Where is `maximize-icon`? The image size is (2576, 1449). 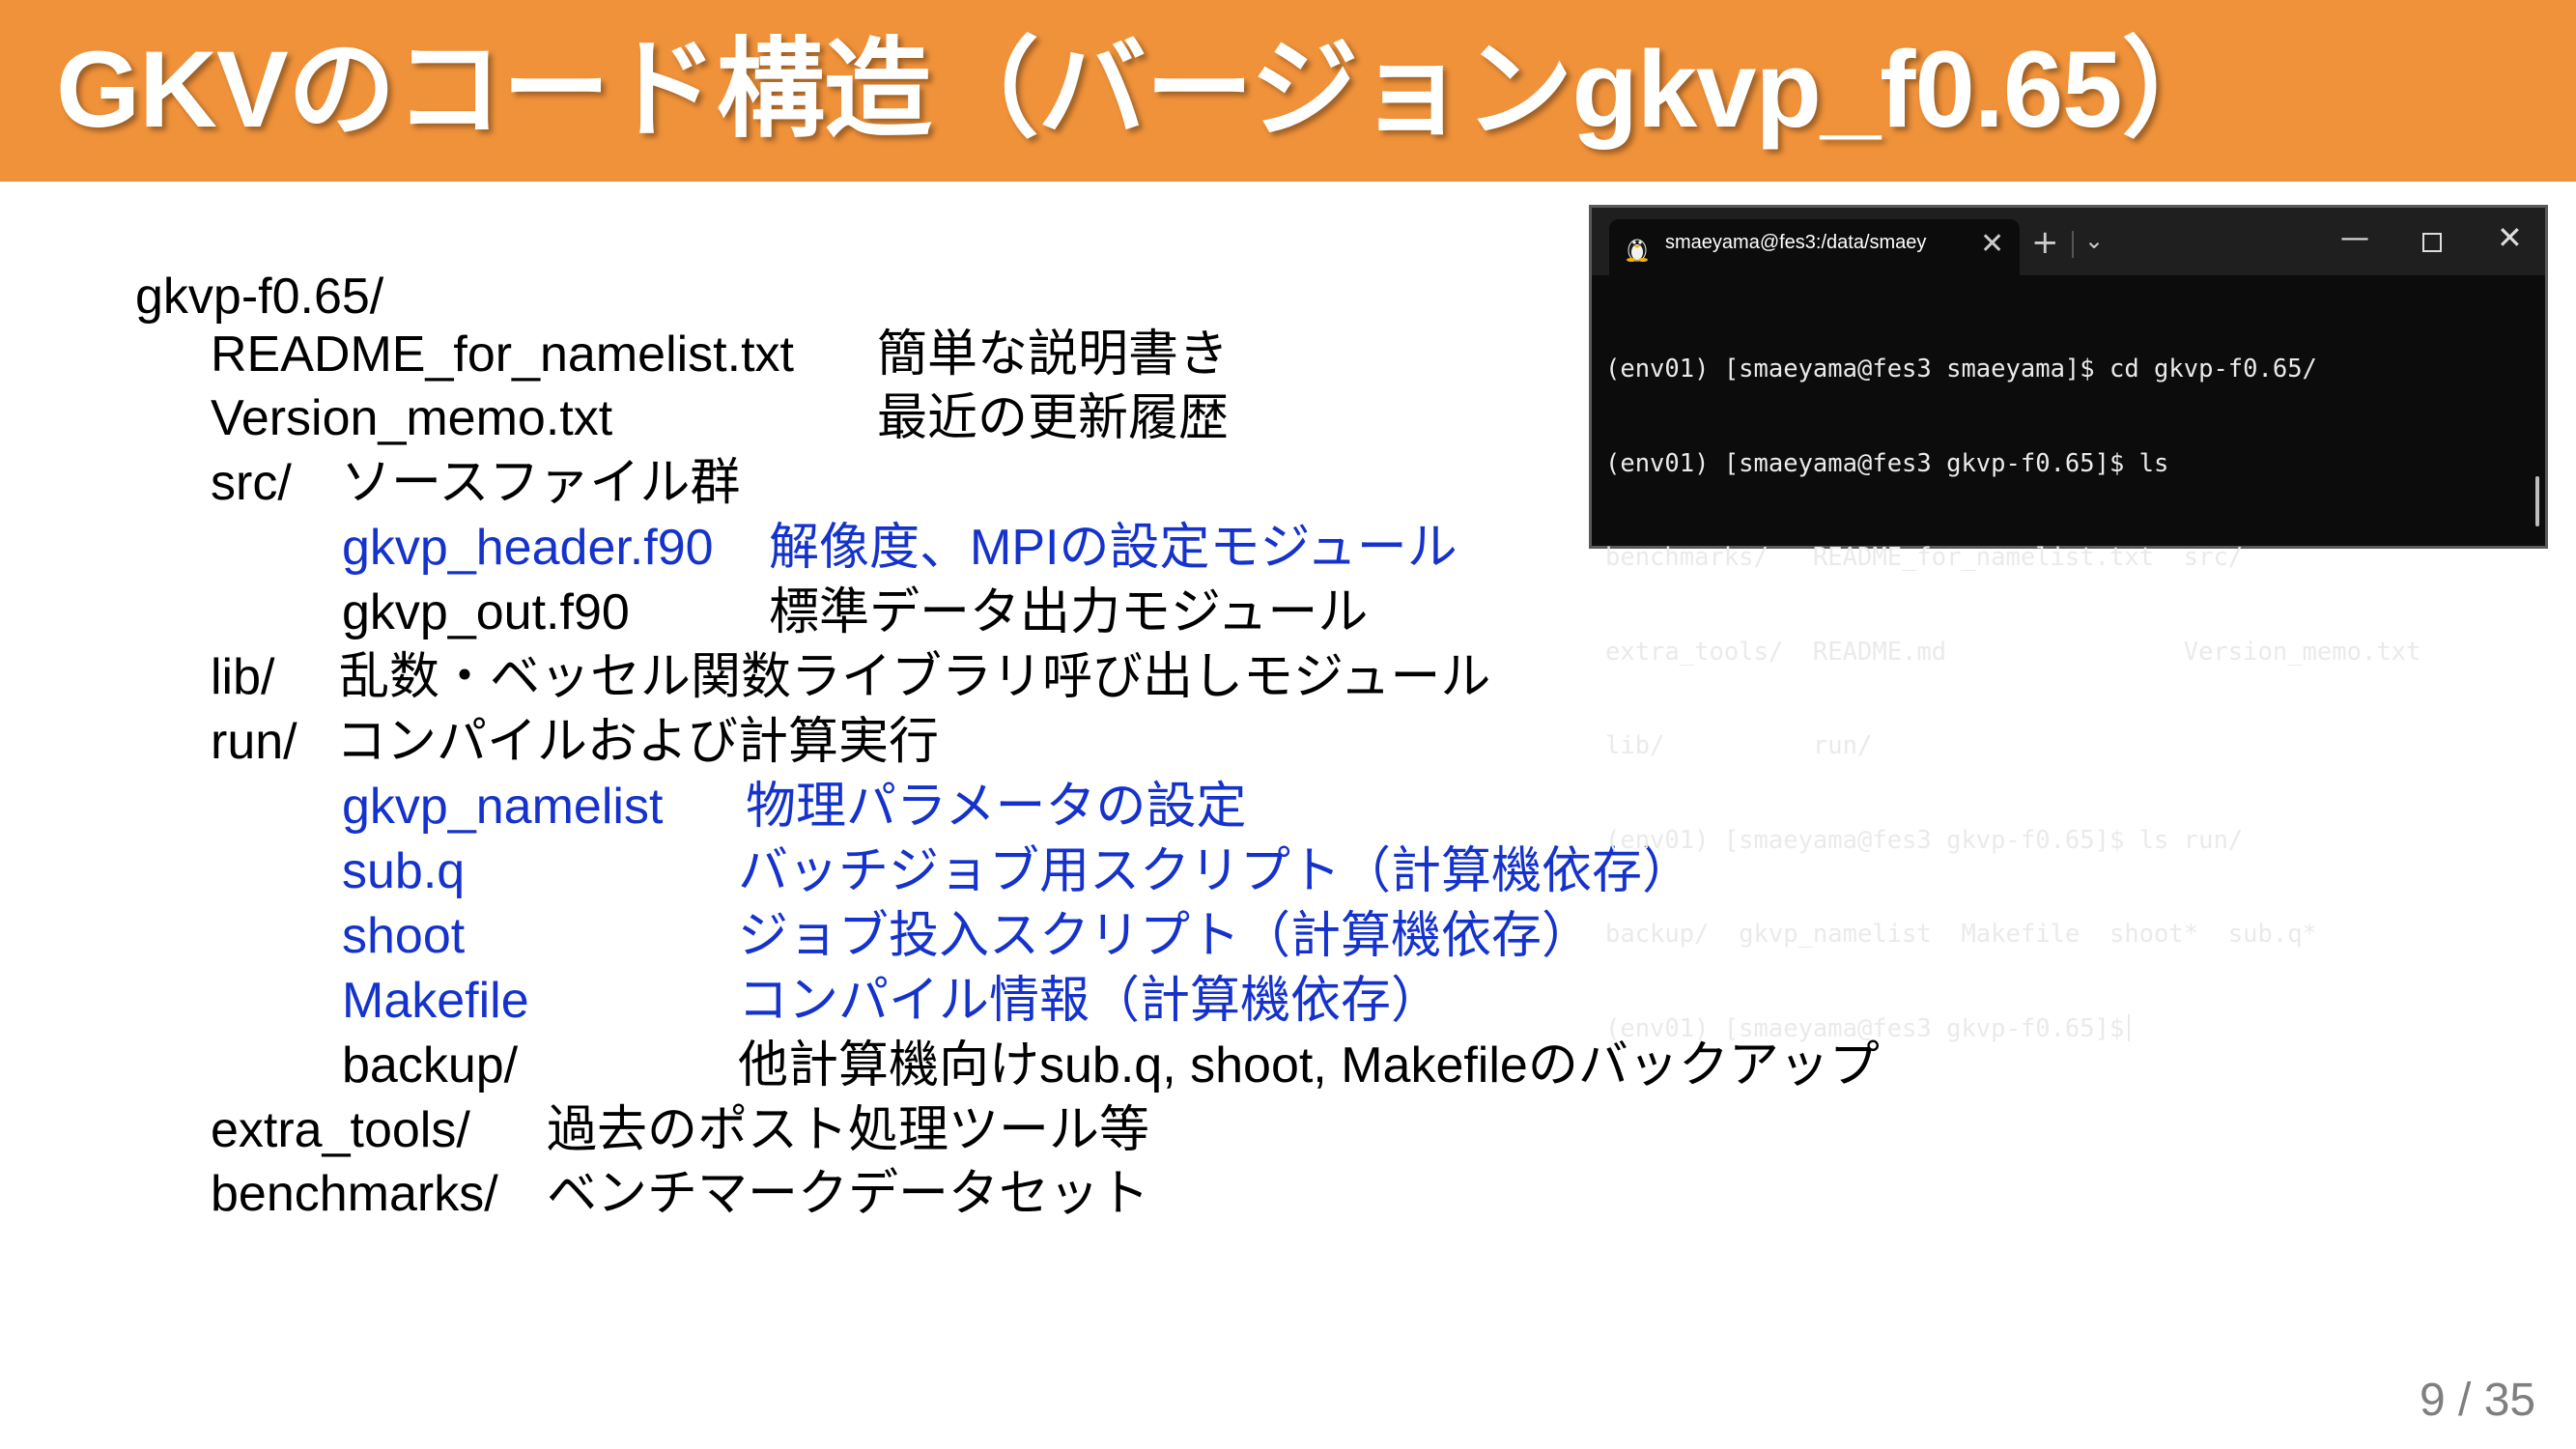
maximize-icon is located at coordinates (2432, 242).